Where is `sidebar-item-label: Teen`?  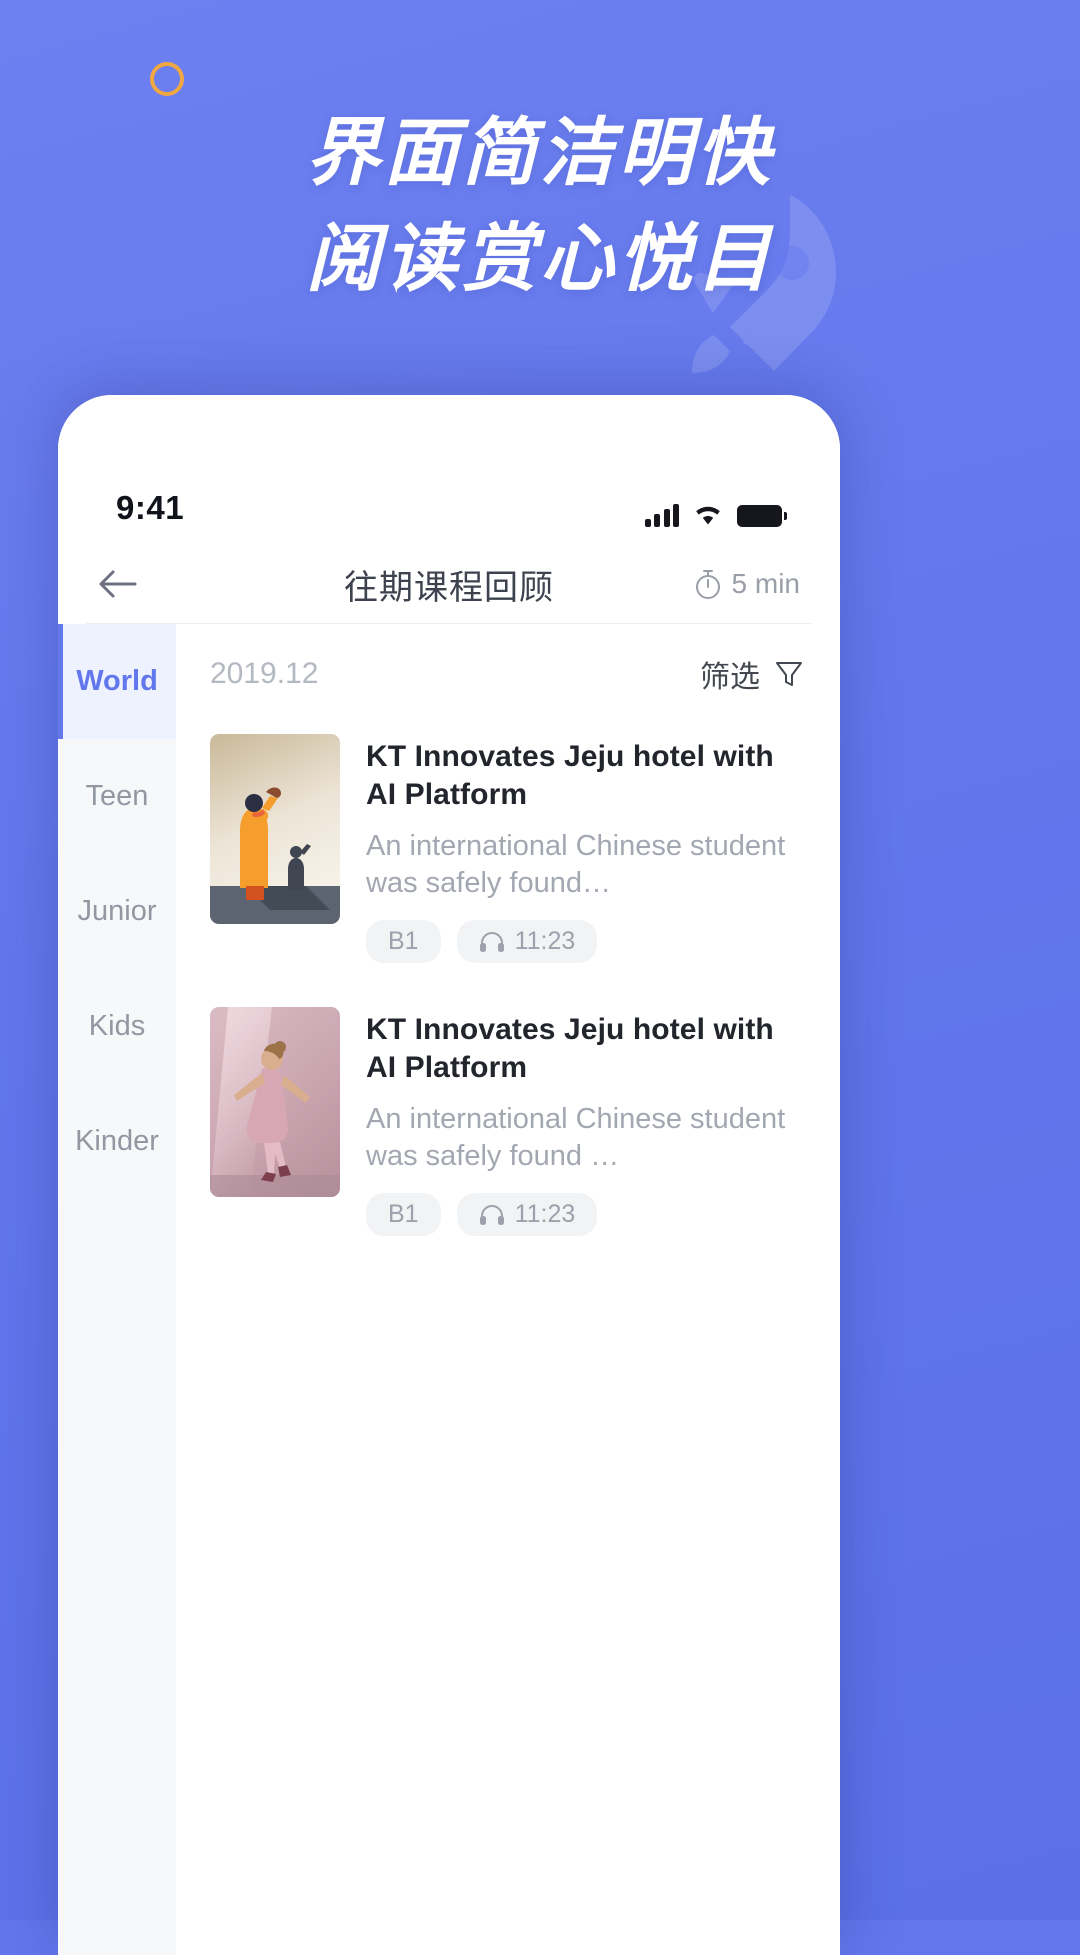
sidebar-item-label: Teen is located at coordinates (117, 796).